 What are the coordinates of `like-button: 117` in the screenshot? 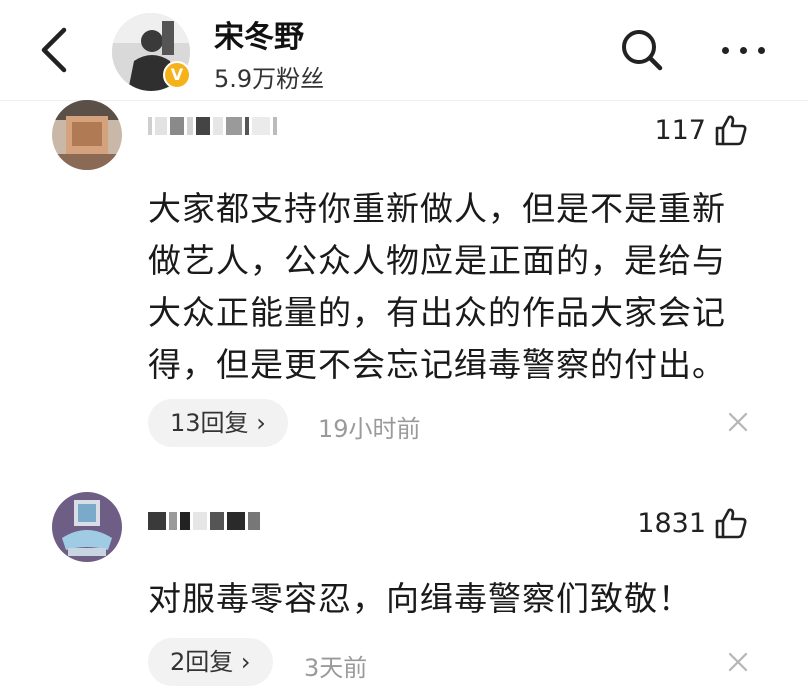 It's located at (701, 130).